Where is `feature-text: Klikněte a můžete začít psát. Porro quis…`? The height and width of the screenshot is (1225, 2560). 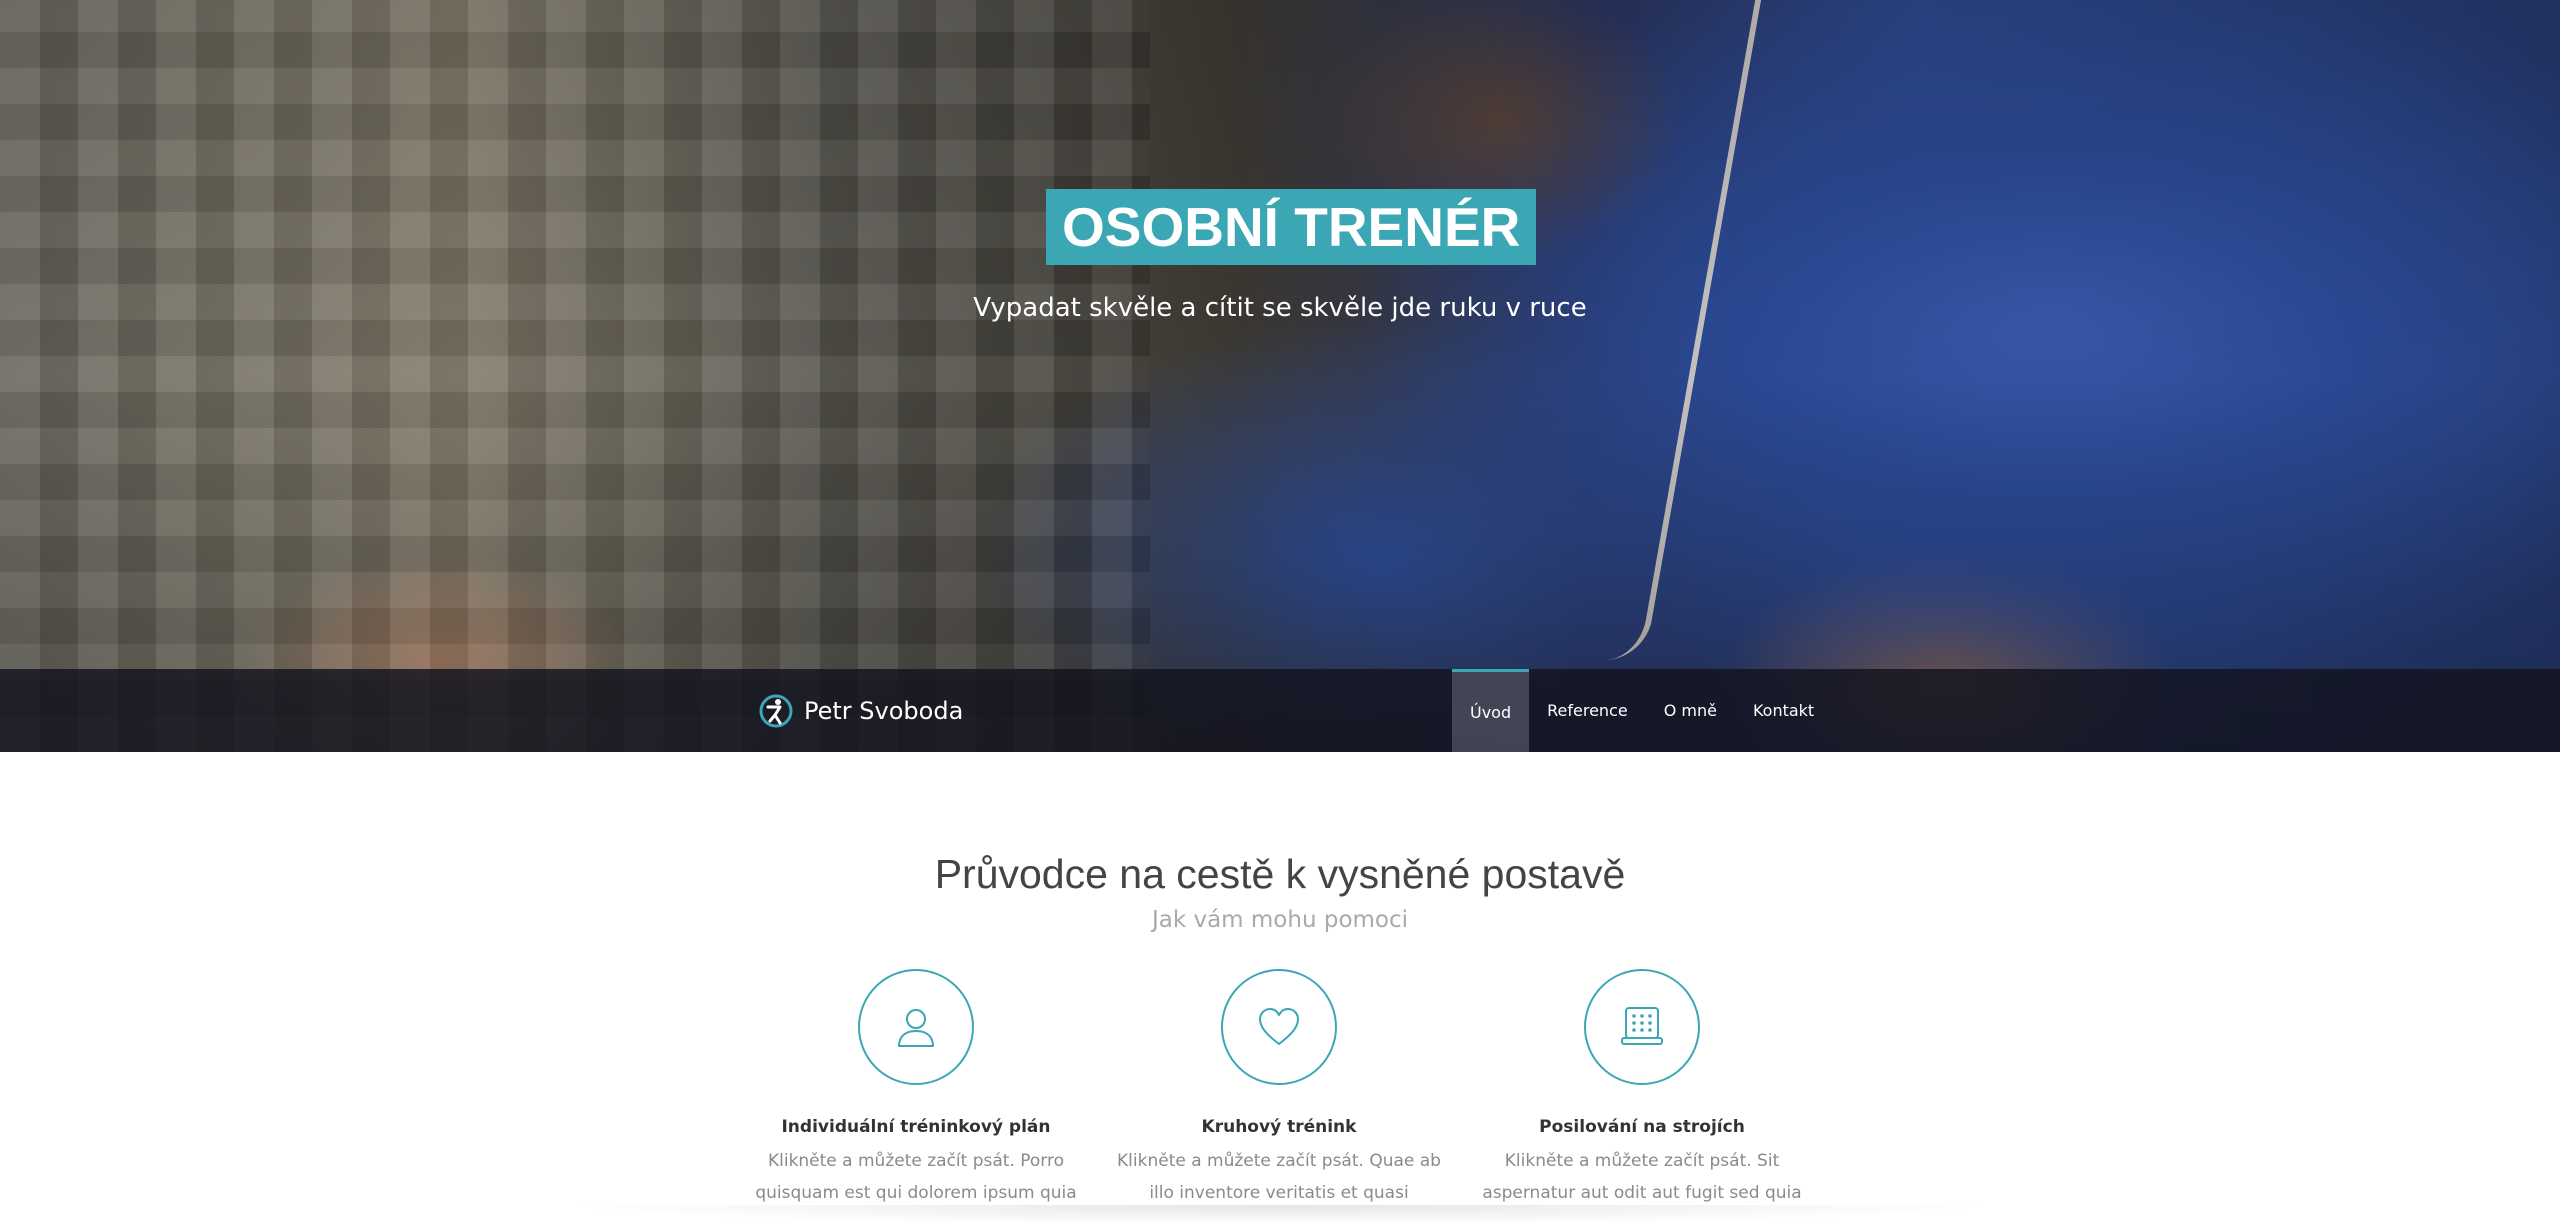 feature-text: Klikněte a můžete začít psát. Porro quis… is located at coordinates (916, 1177).